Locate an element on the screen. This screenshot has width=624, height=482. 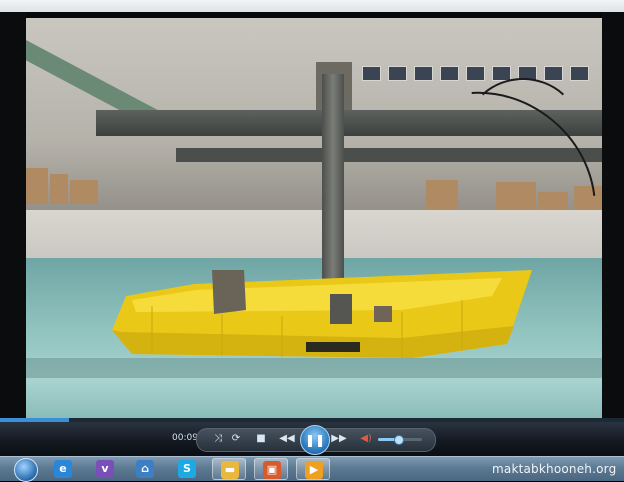
taskbar-button: ⌂ is located at coordinates (145, 469).